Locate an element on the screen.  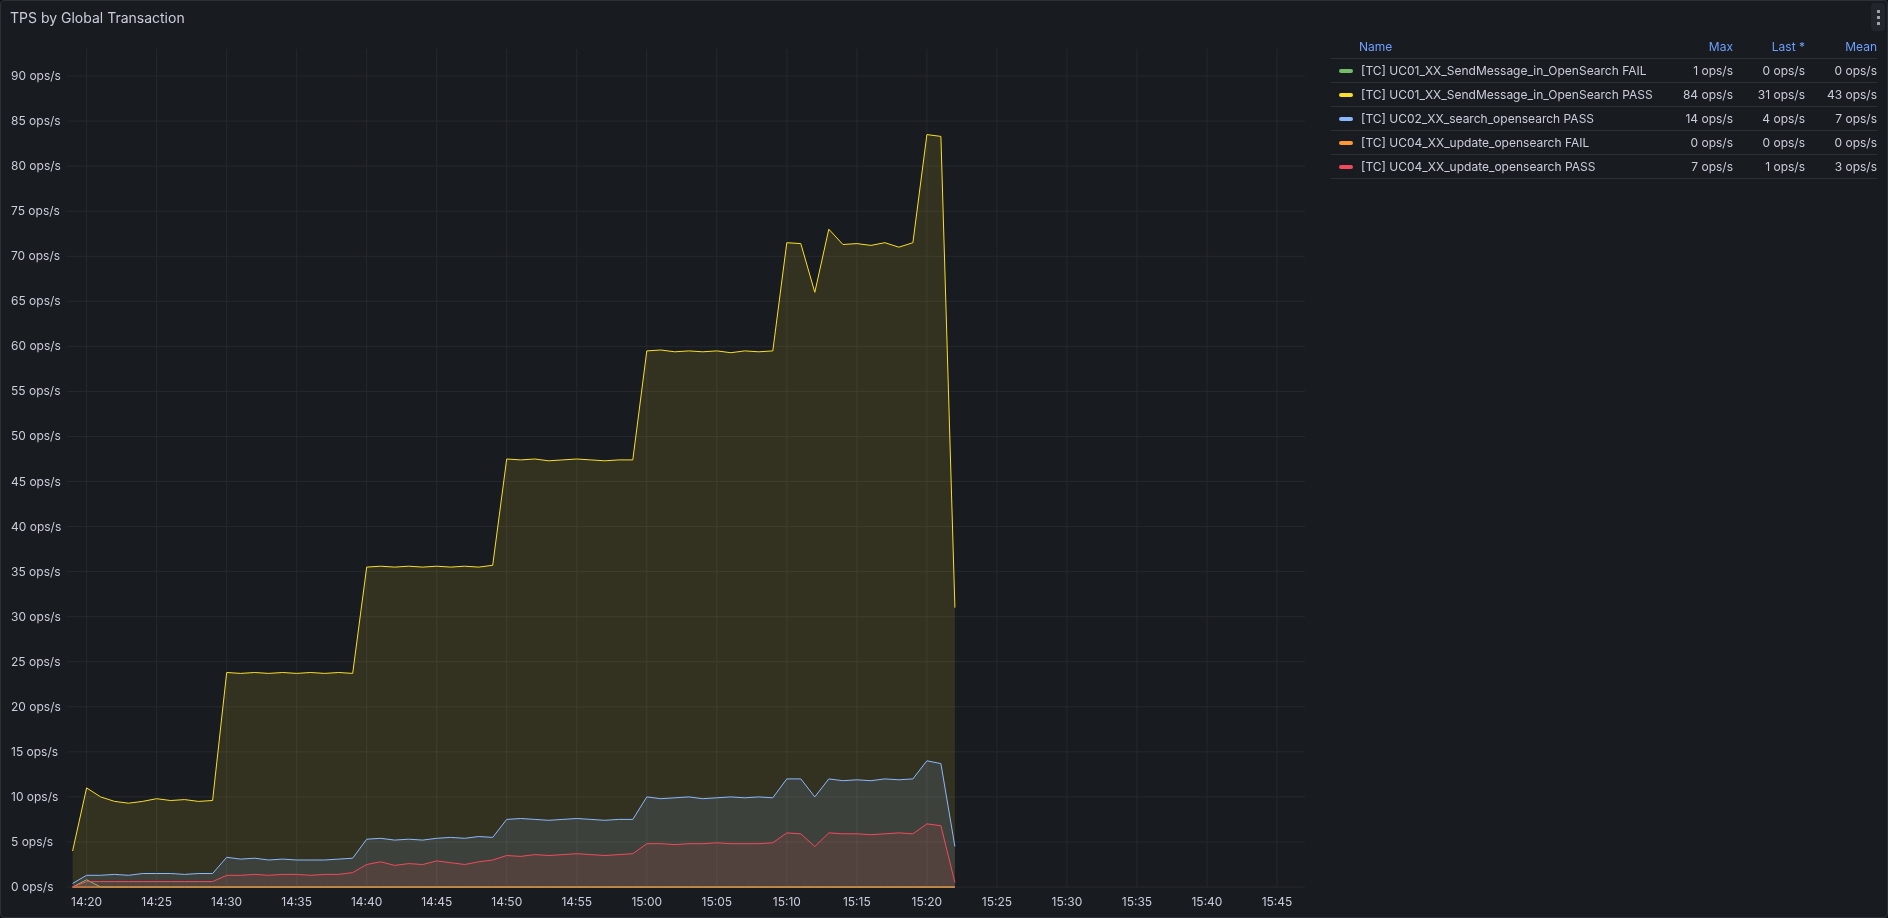
y-axis-label: 85 ops/s is located at coordinates (36, 121).